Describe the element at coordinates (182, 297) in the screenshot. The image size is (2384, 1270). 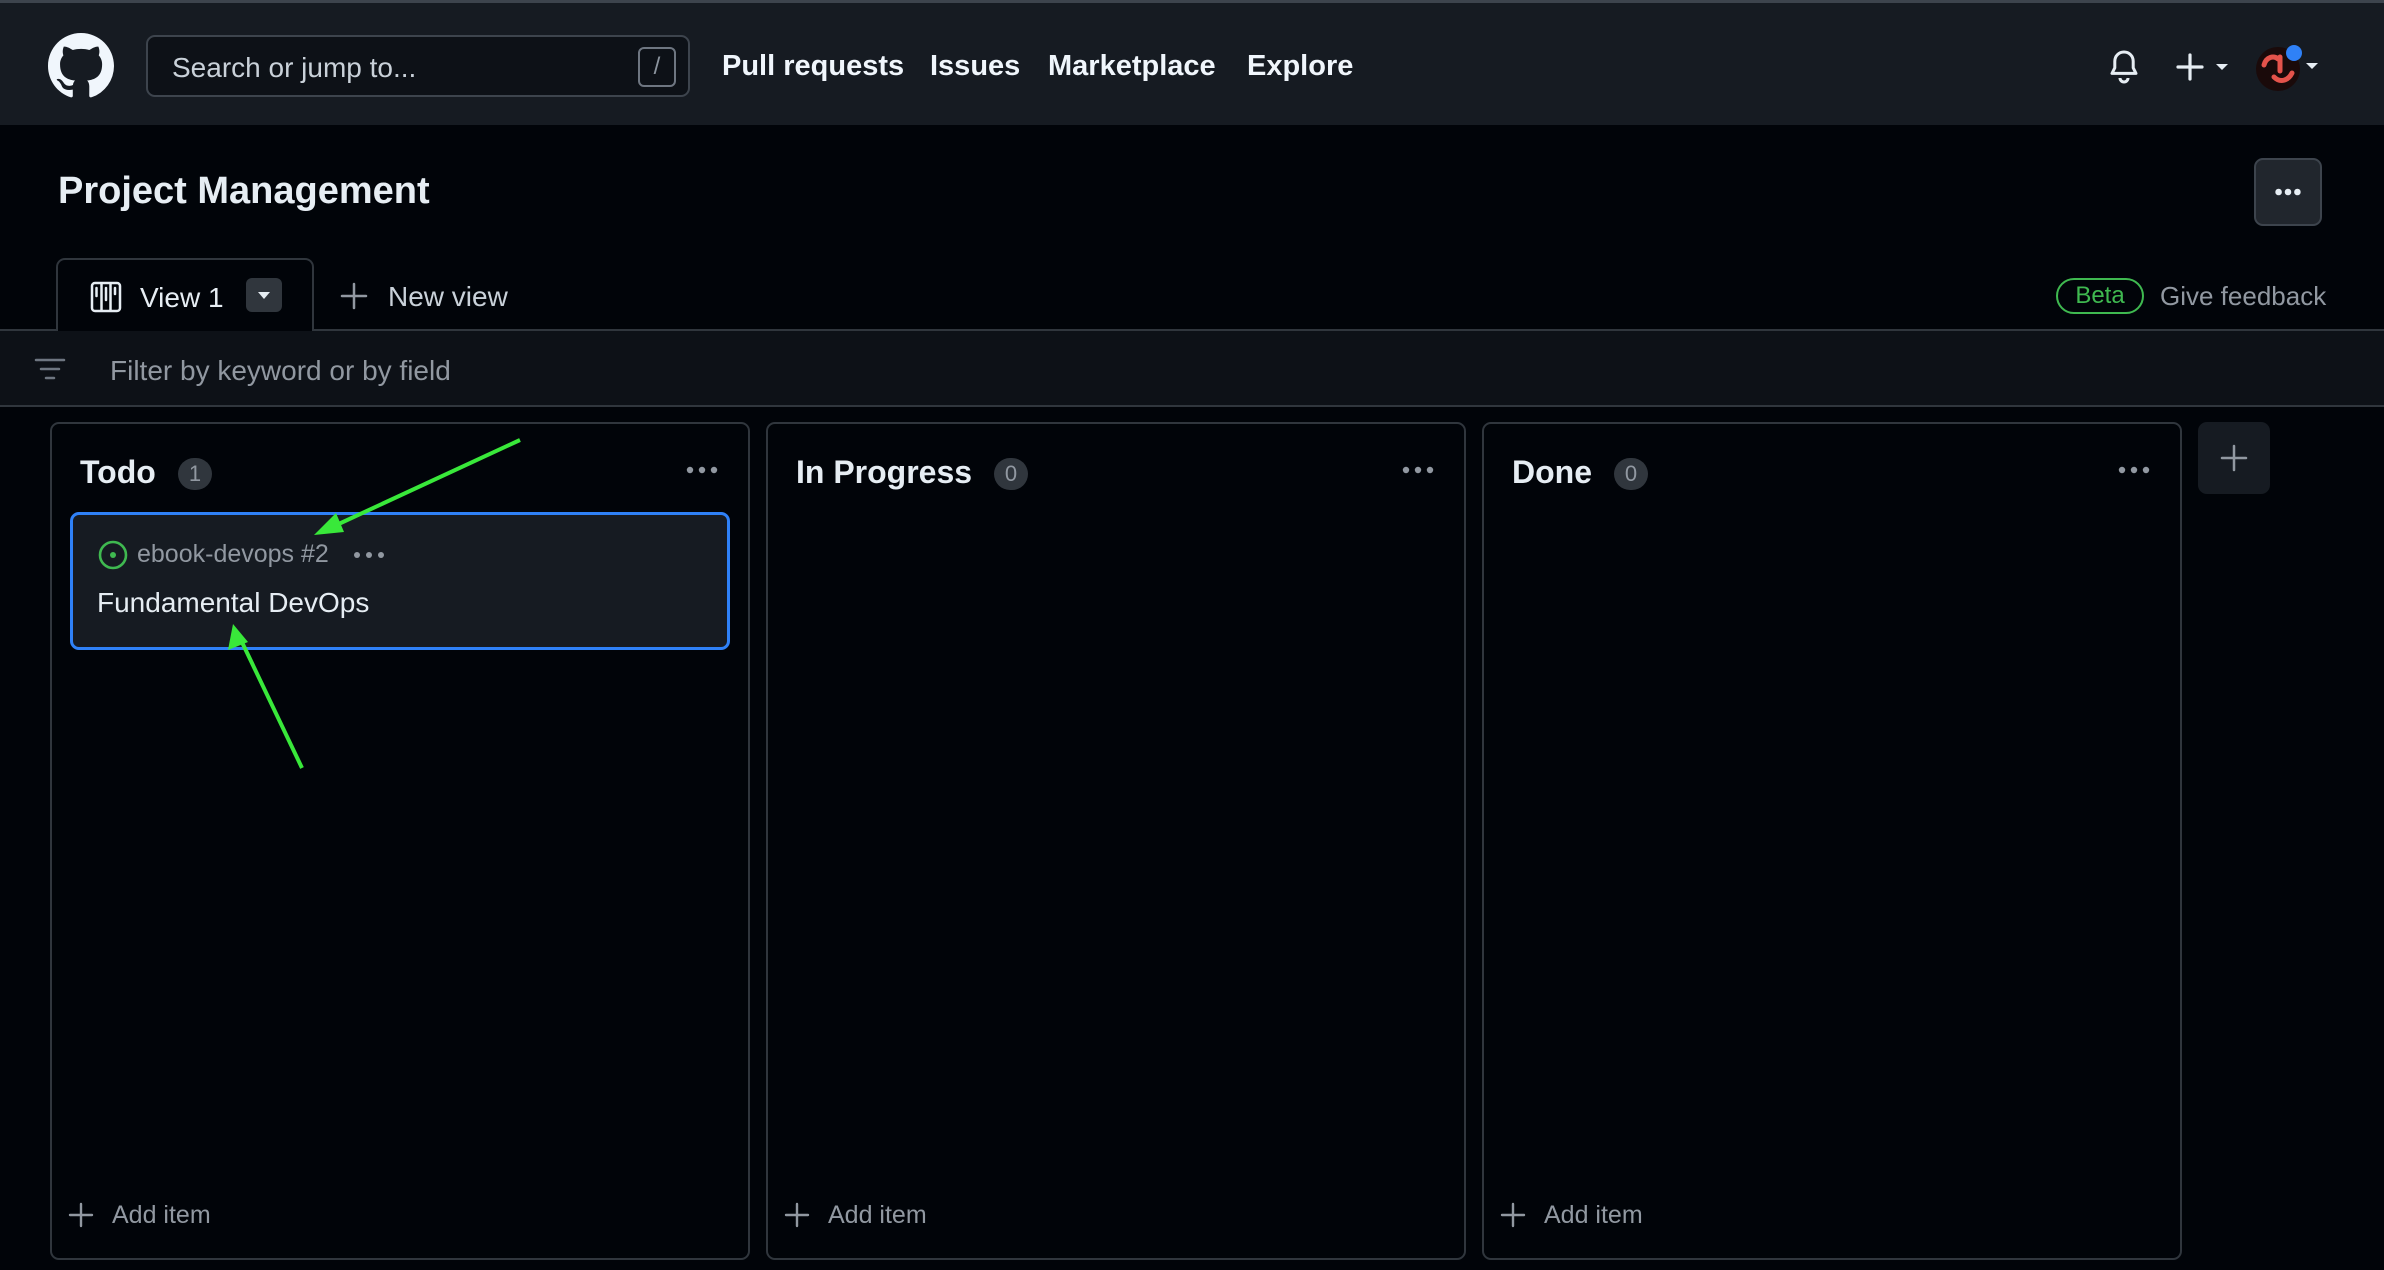
I see `tab-label: View 1` at that location.